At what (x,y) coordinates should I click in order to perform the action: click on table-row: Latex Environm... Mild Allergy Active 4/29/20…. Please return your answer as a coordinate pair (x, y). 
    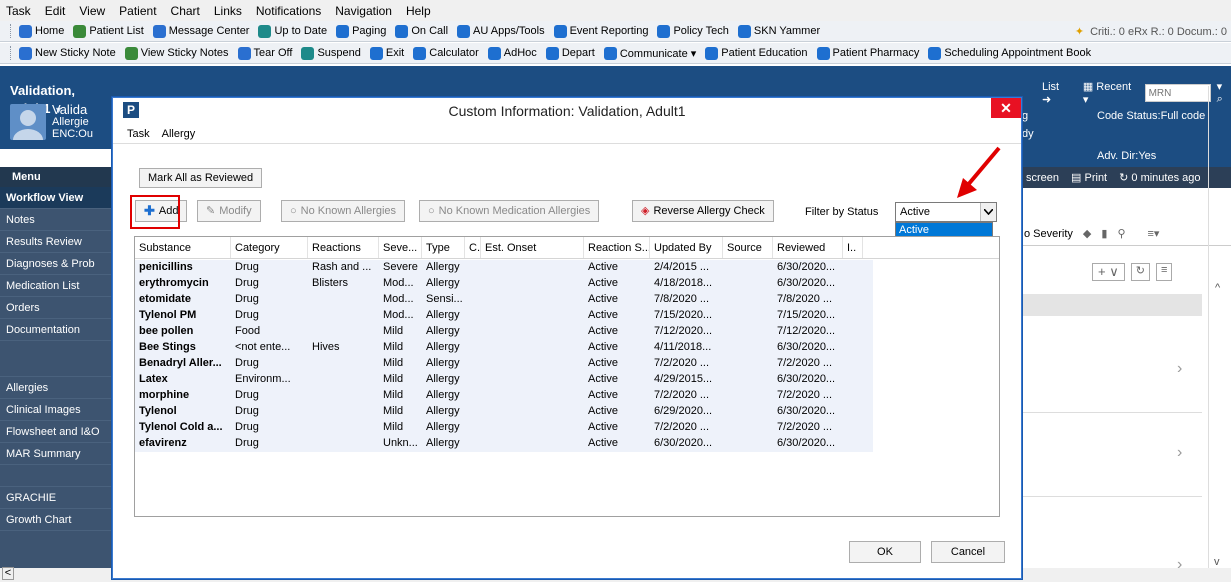
    Looking at the image, I should click on (567, 379).